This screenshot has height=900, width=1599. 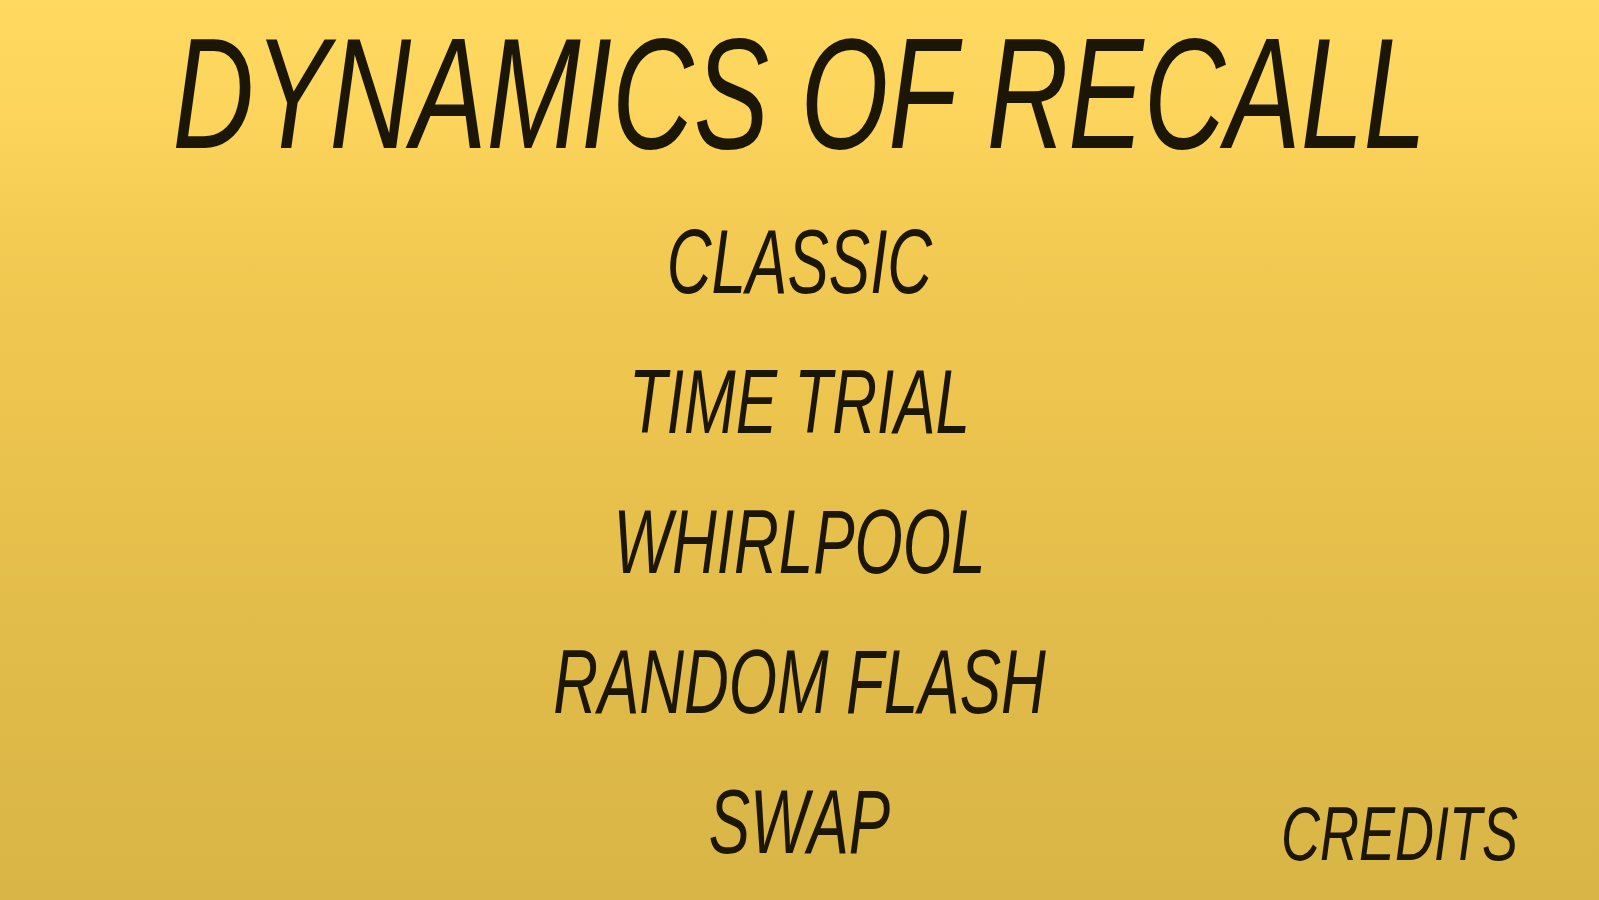 What do you see at coordinates (799, 94) in the screenshot?
I see `game-title: DYNAMICS OF RECALL` at bounding box center [799, 94].